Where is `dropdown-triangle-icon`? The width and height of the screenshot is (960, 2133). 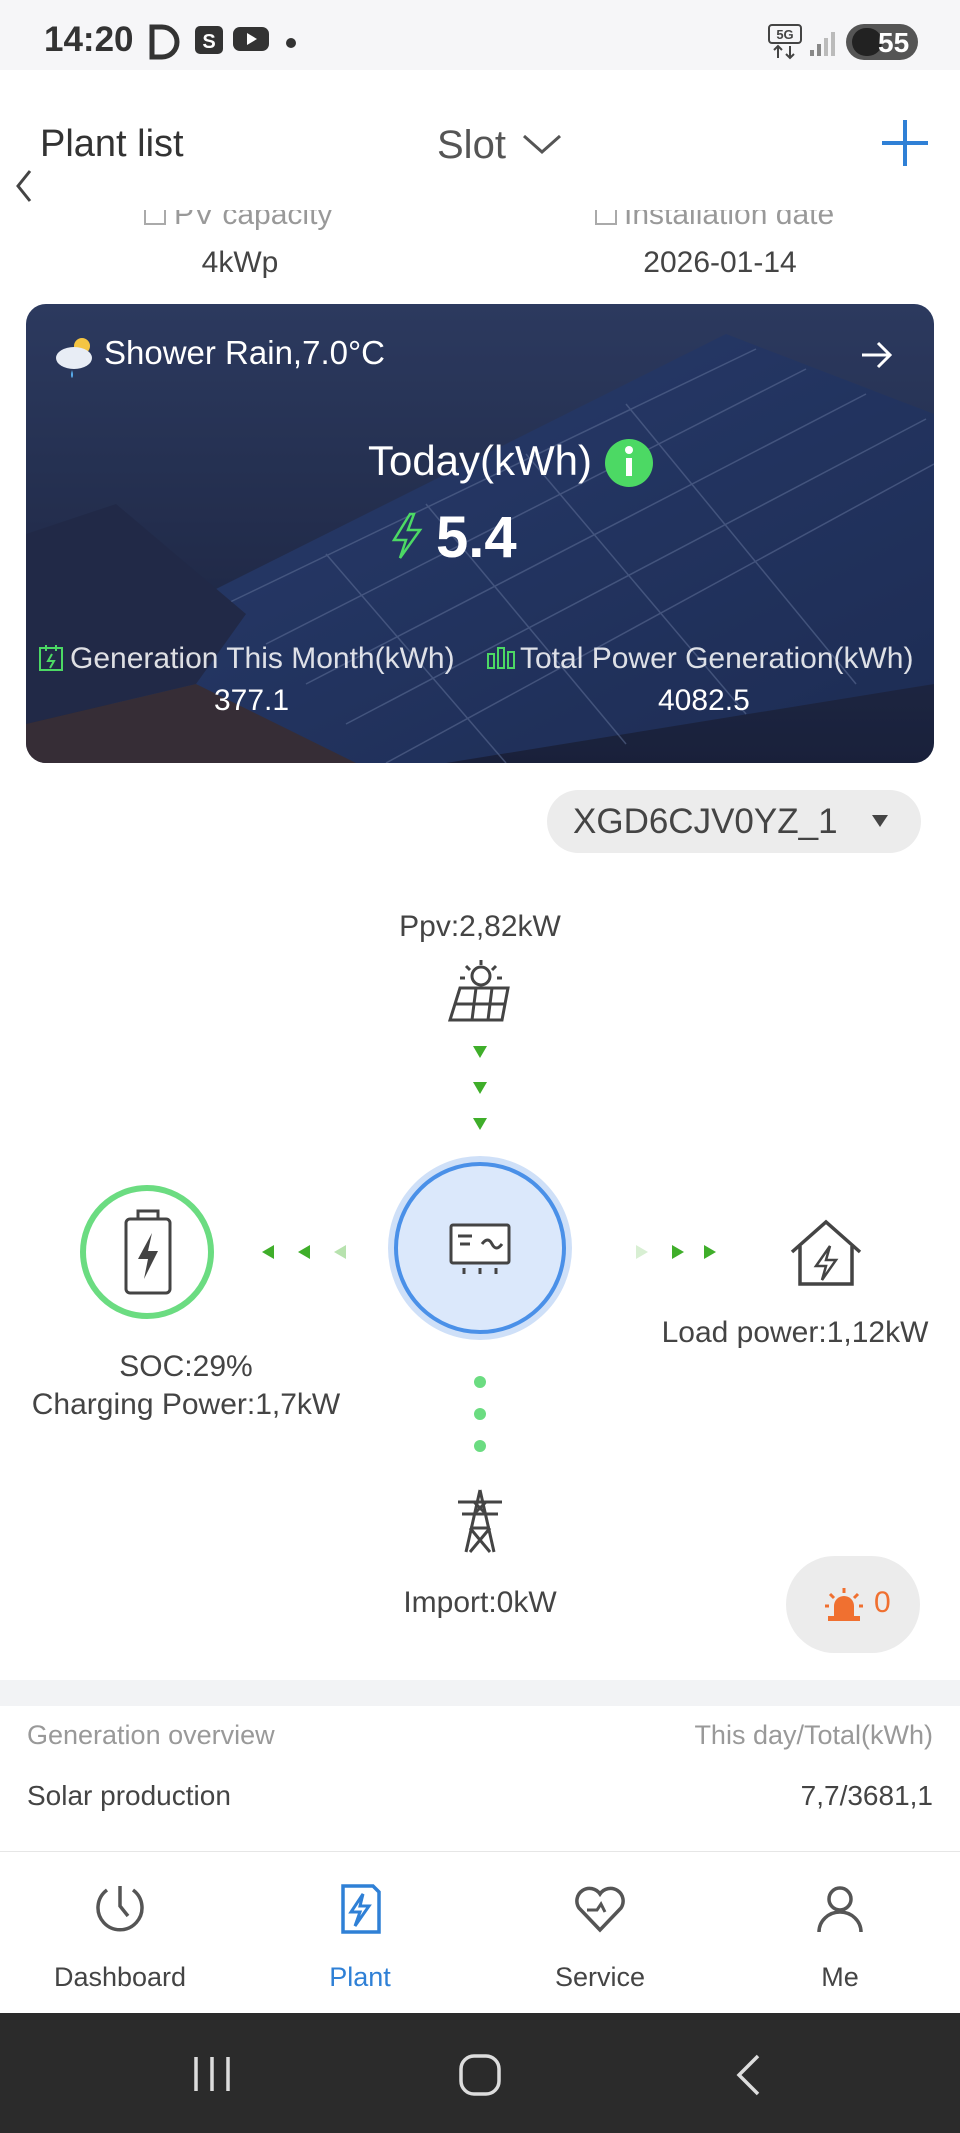
dropdown-triangle-icon is located at coordinates (880, 821).